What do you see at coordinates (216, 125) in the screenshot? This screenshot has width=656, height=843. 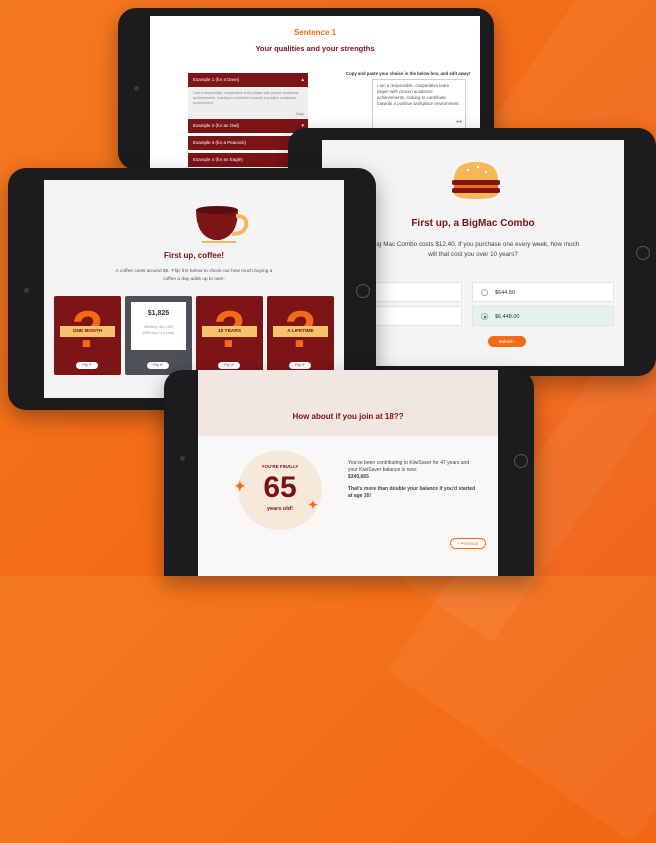 I see `example-label: Example 2 (for an Owl)` at bounding box center [216, 125].